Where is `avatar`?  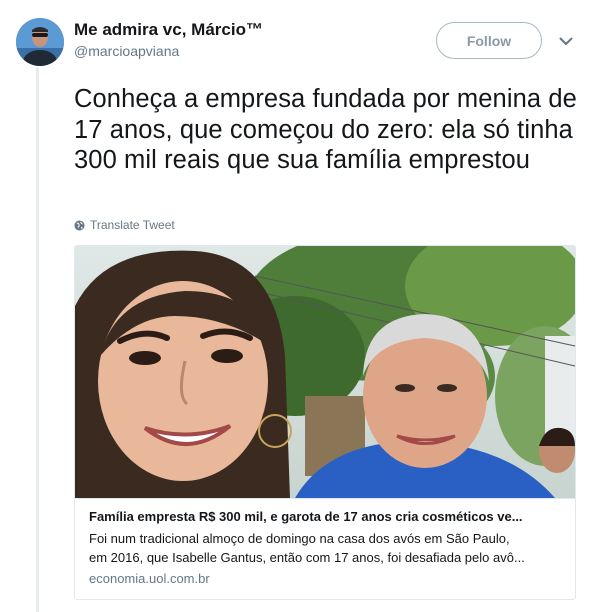
avatar is located at coordinates (40, 42).